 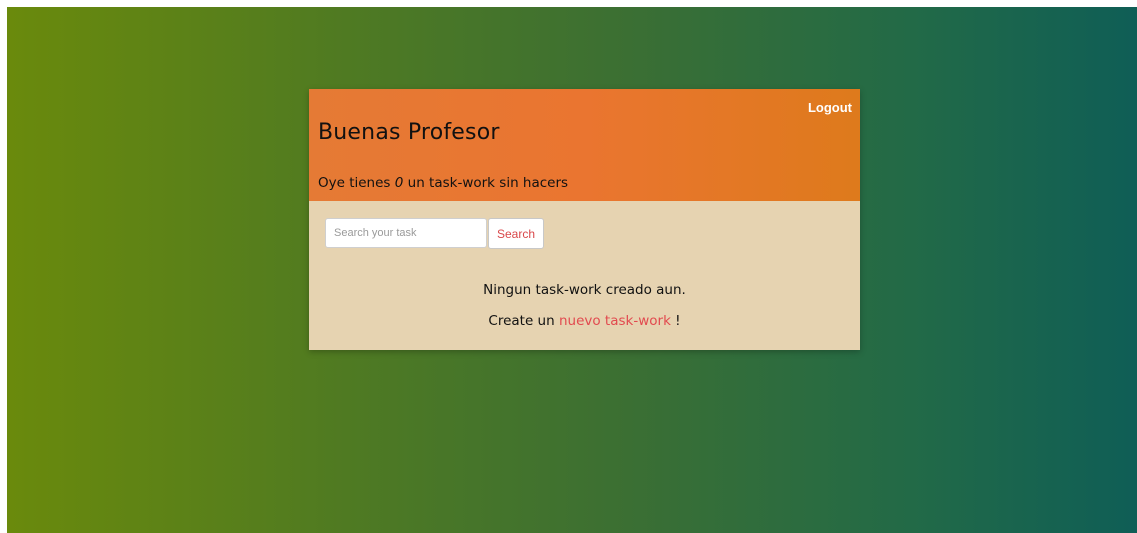 What do you see at coordinates (486, 183) in the screenshot?
I see `pending-suffix: un task-work sin hacers` at bounding box center [486, 183].